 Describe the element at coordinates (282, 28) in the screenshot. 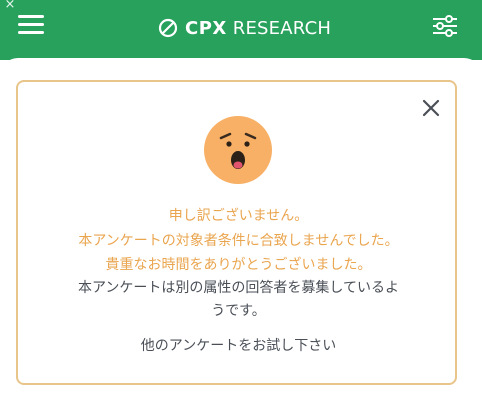

I see `brand-name-light: RESEARCH` at that location.